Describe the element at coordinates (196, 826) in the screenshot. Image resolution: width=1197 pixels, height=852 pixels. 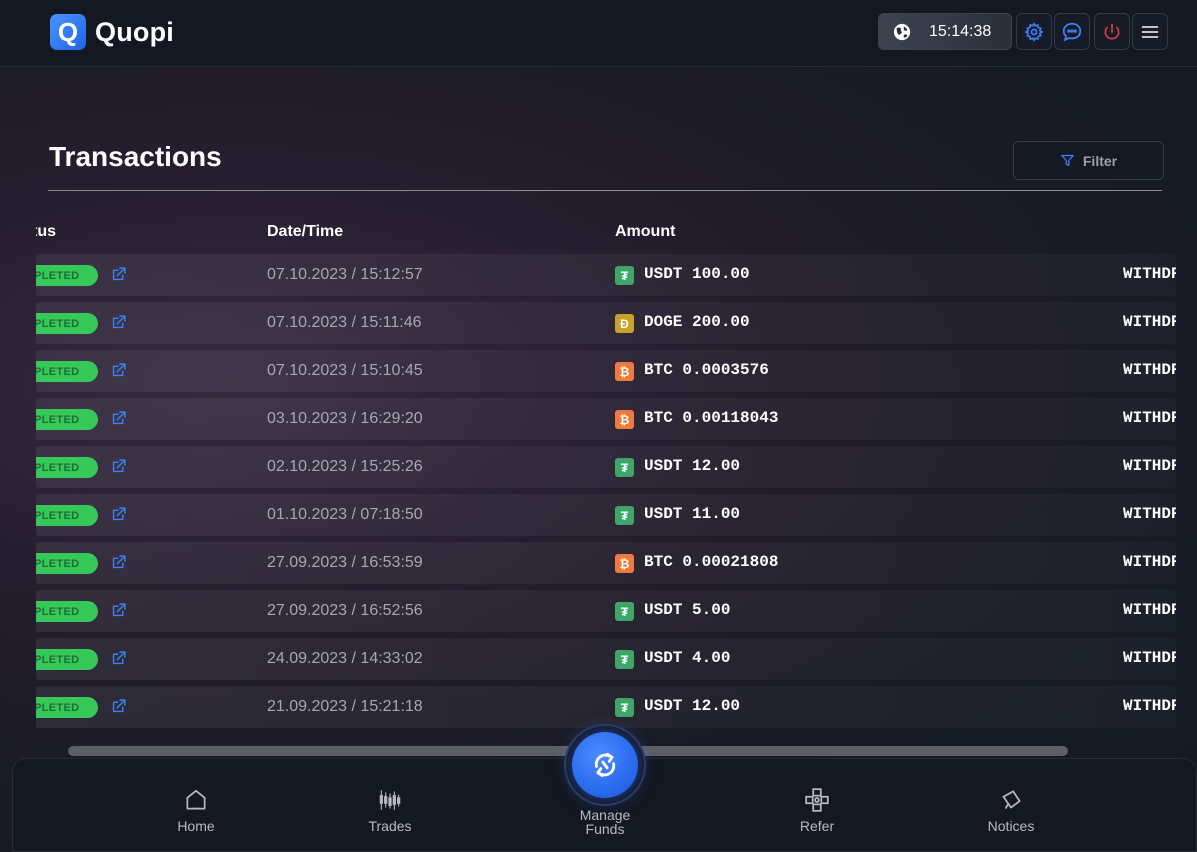
I see `nav-home-label: Home` at that location.